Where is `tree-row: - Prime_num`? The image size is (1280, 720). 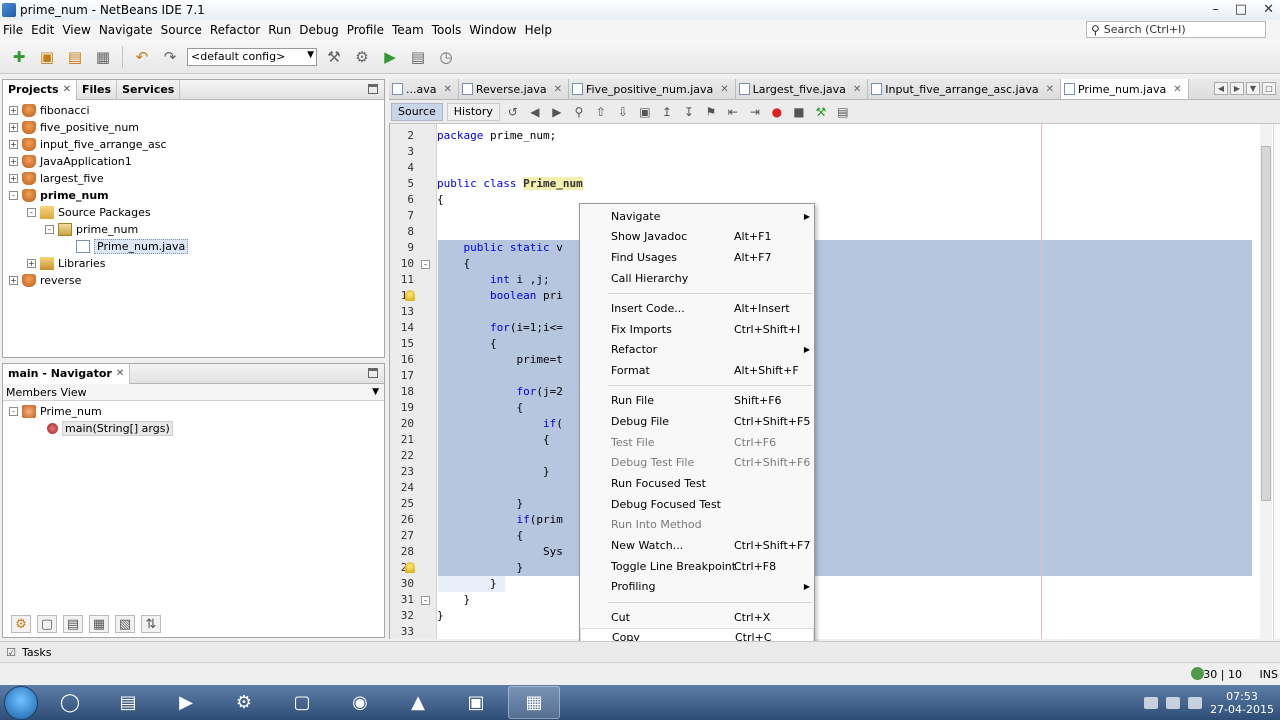
tree-row: - Prime_num is located at coordinates (193, 411).